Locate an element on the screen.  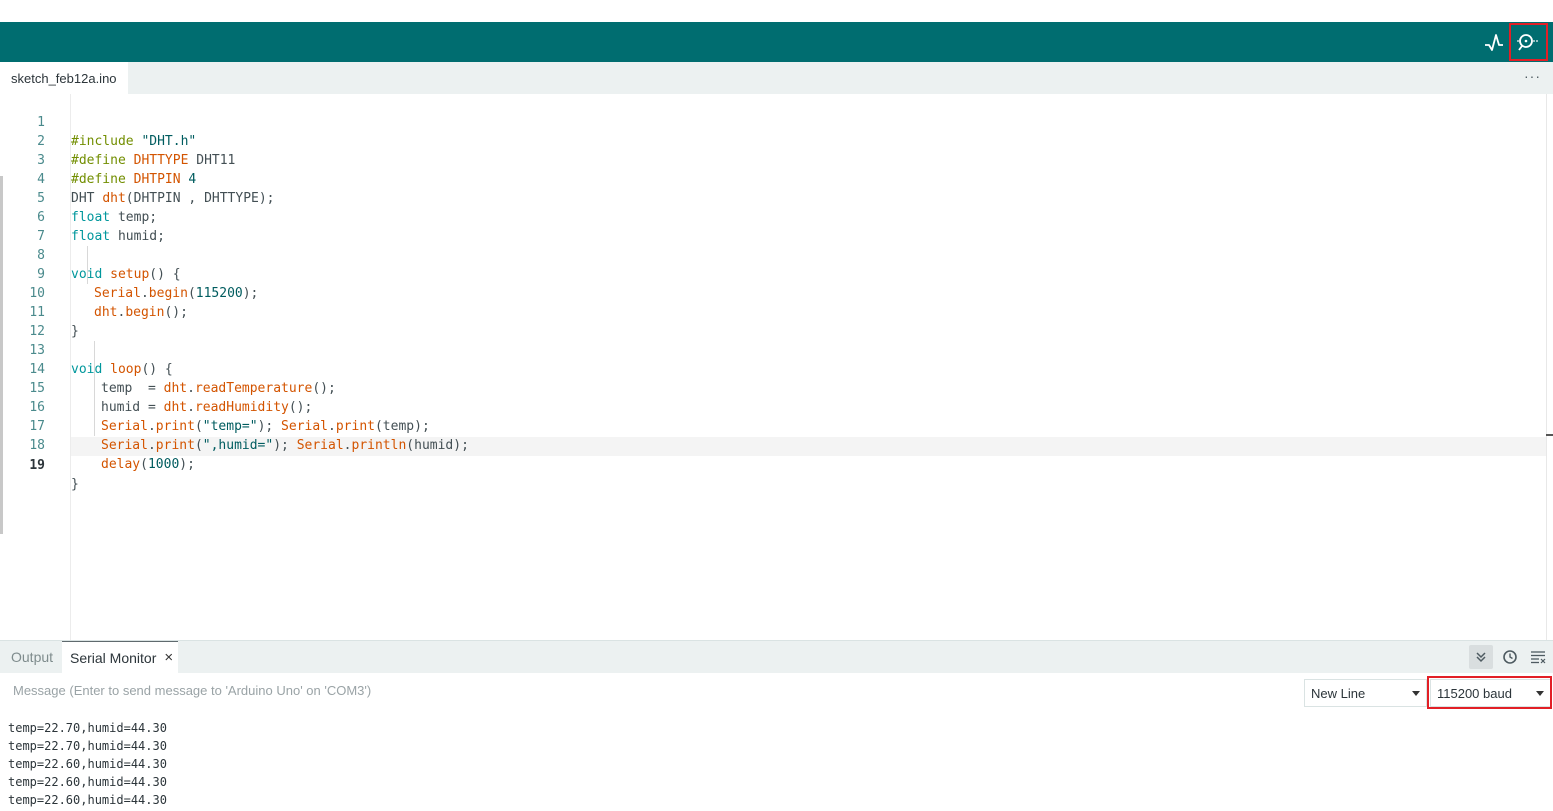
line-number: 19 is located at coordinates (37, 465).